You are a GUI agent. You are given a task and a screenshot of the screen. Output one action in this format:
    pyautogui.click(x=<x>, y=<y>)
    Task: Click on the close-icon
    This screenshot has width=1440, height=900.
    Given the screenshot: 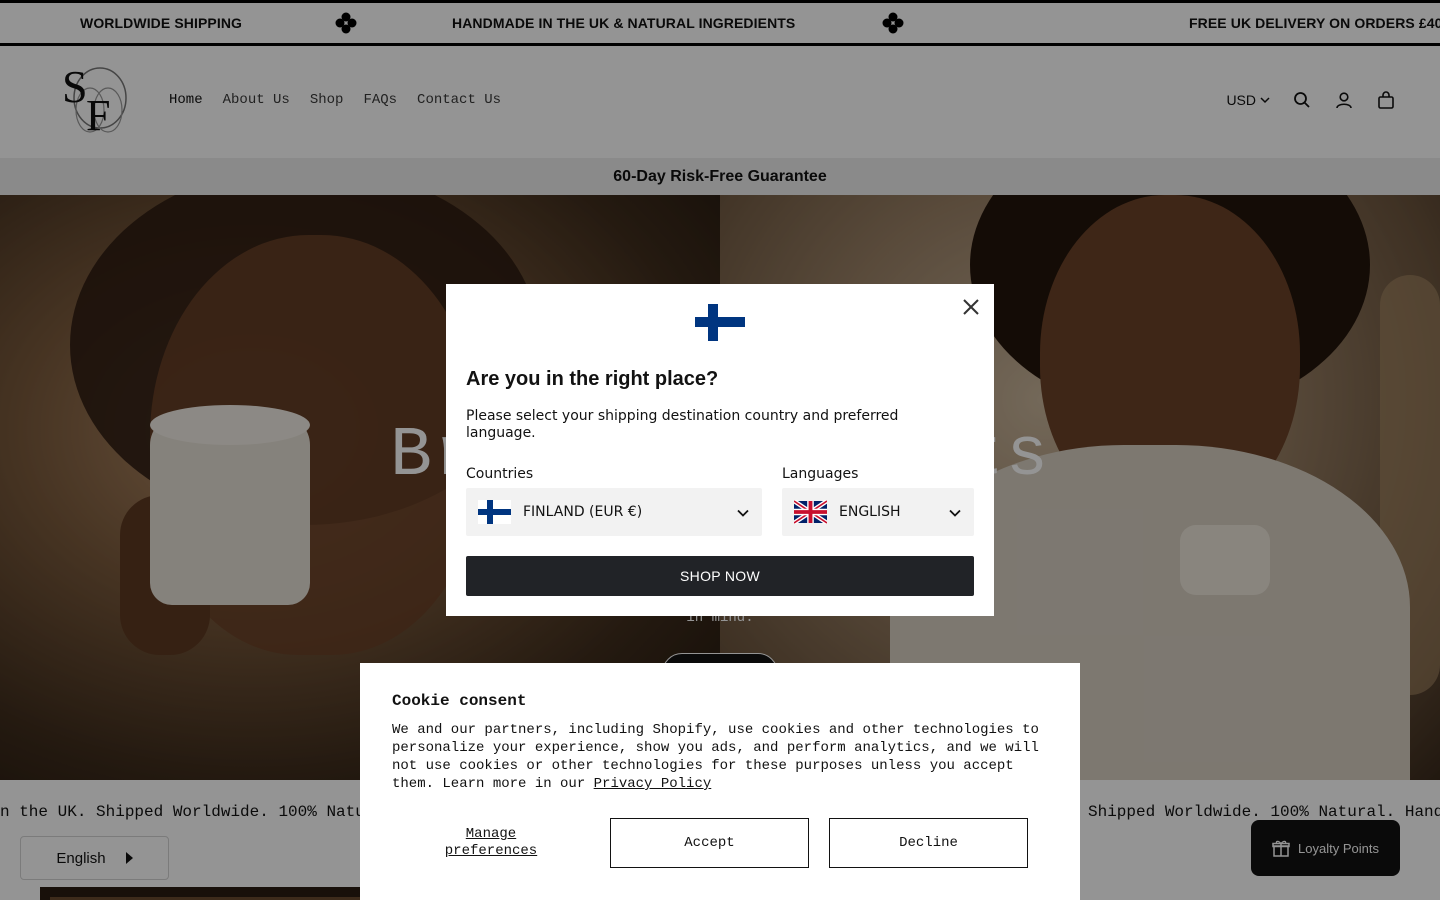 What is the action you would take?
    pyautogui.click(x=971, y=307)
    